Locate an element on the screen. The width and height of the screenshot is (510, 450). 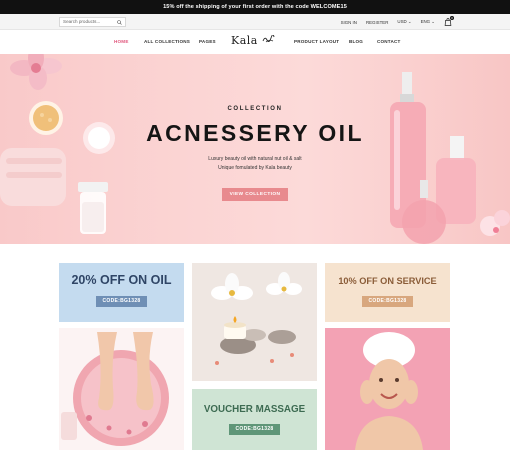
hero-bottles-decoration-right is located at coordinates (450, 158).